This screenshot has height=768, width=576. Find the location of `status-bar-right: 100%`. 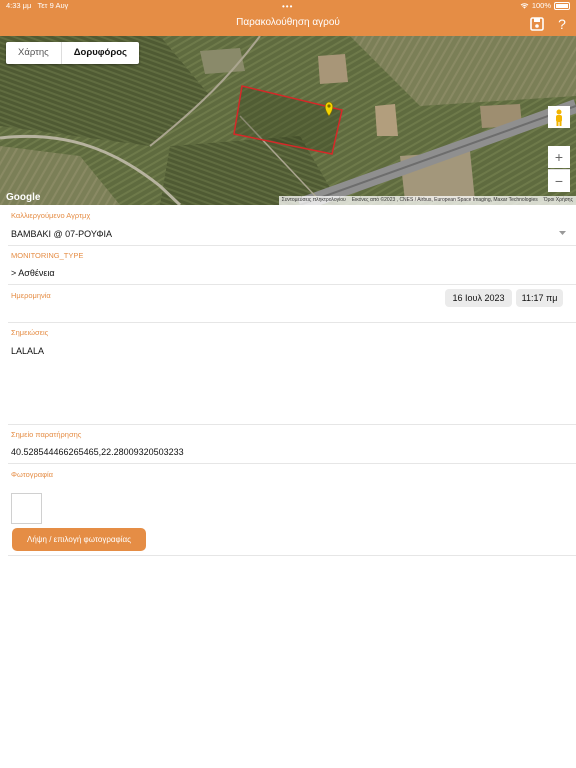

status-bar-right: 100% is located at coordinates (545, 5).